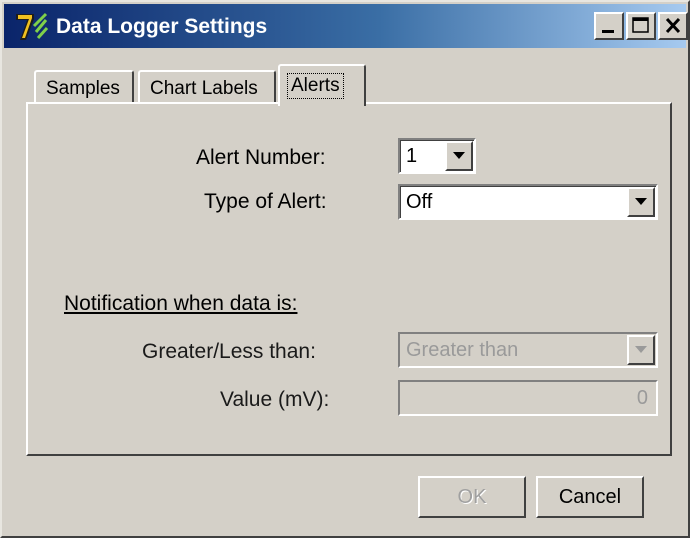  I want to click on tab-alerts: Alerts, so click(322, 85).